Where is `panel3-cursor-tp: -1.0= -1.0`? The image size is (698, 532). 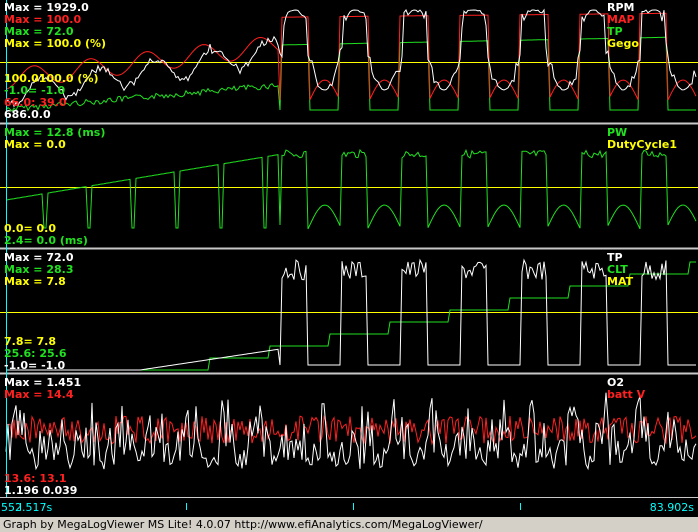
panel3-cursor-tp: -1.0= -1.0 is located at coordinates (34, 365).